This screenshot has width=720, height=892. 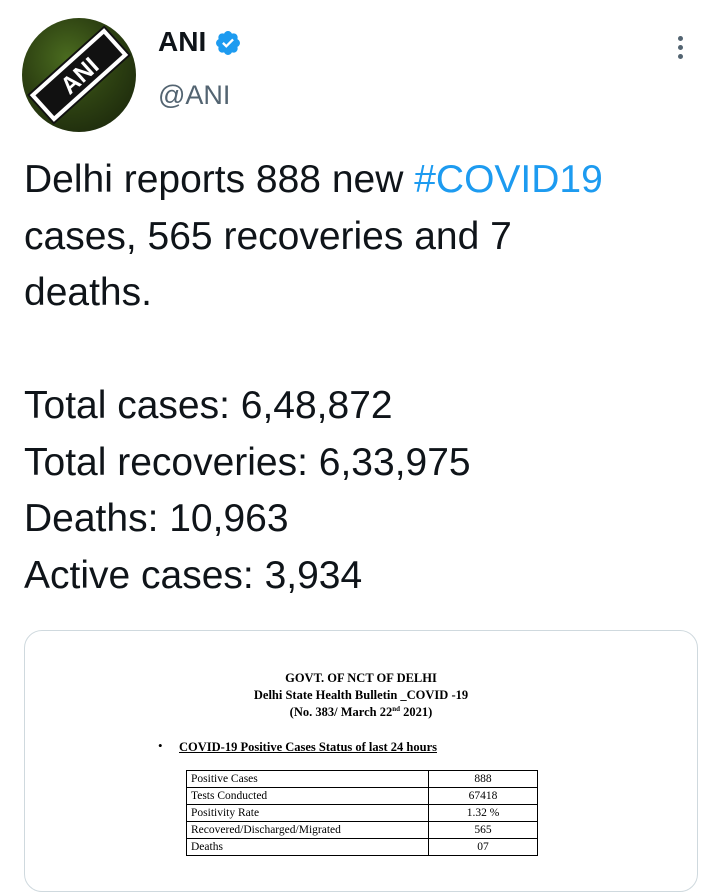 What do you see at coordinates (307, 847) in the screenshot?
I see `row-label: Deaths` at bounding box center [307, 847].